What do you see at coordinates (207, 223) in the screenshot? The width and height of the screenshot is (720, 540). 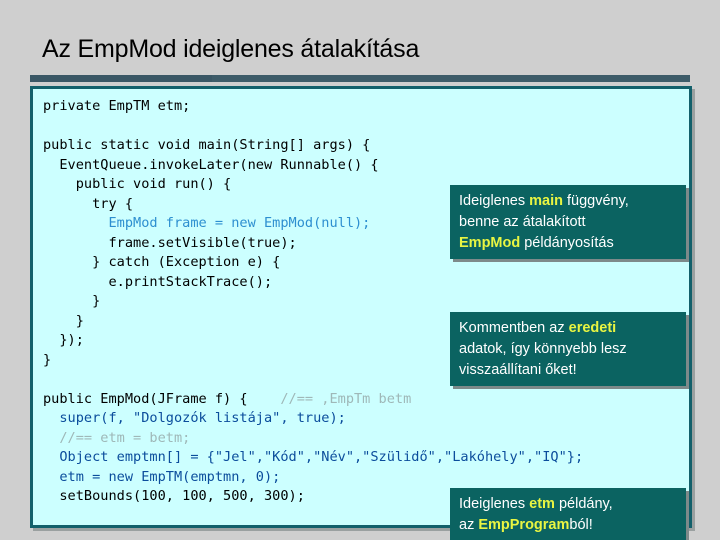 I see `code-segment: EmpMod frame = new EmpMod(null);` at bounding box center [207, 223].